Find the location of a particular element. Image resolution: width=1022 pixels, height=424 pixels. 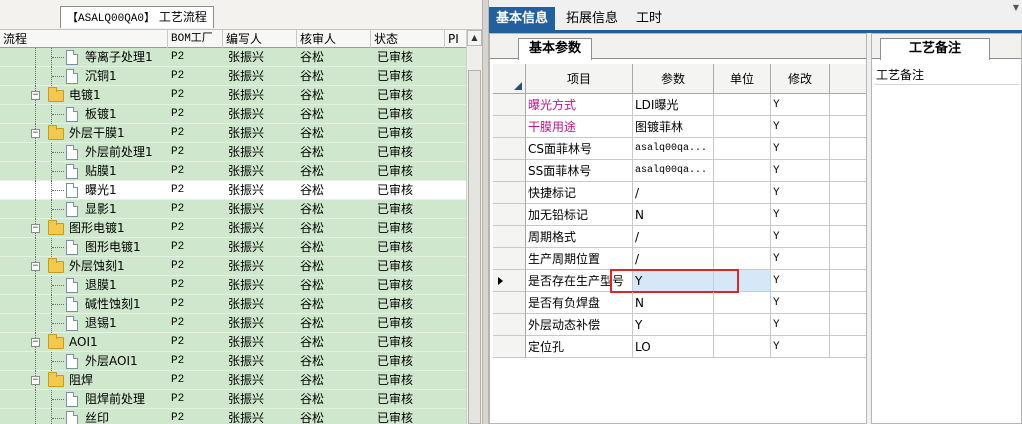

param-row: 是否有负焊盘 N Y is located at coordinates (679, 303).